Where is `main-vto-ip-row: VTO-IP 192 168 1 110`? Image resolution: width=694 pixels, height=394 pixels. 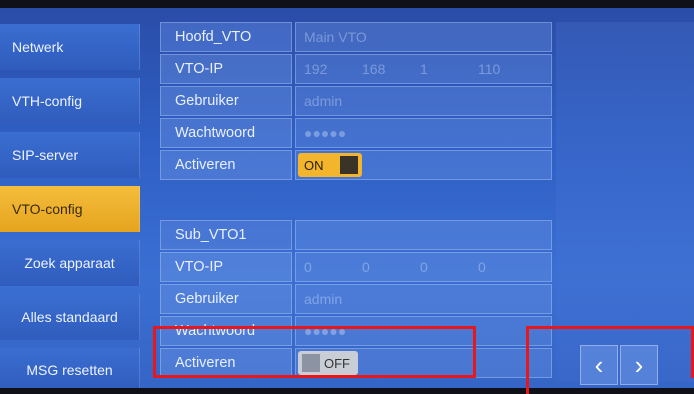 main-vto-ip-row: VTO-IP 192 168 1 110 is located at coordinates (356, 70).